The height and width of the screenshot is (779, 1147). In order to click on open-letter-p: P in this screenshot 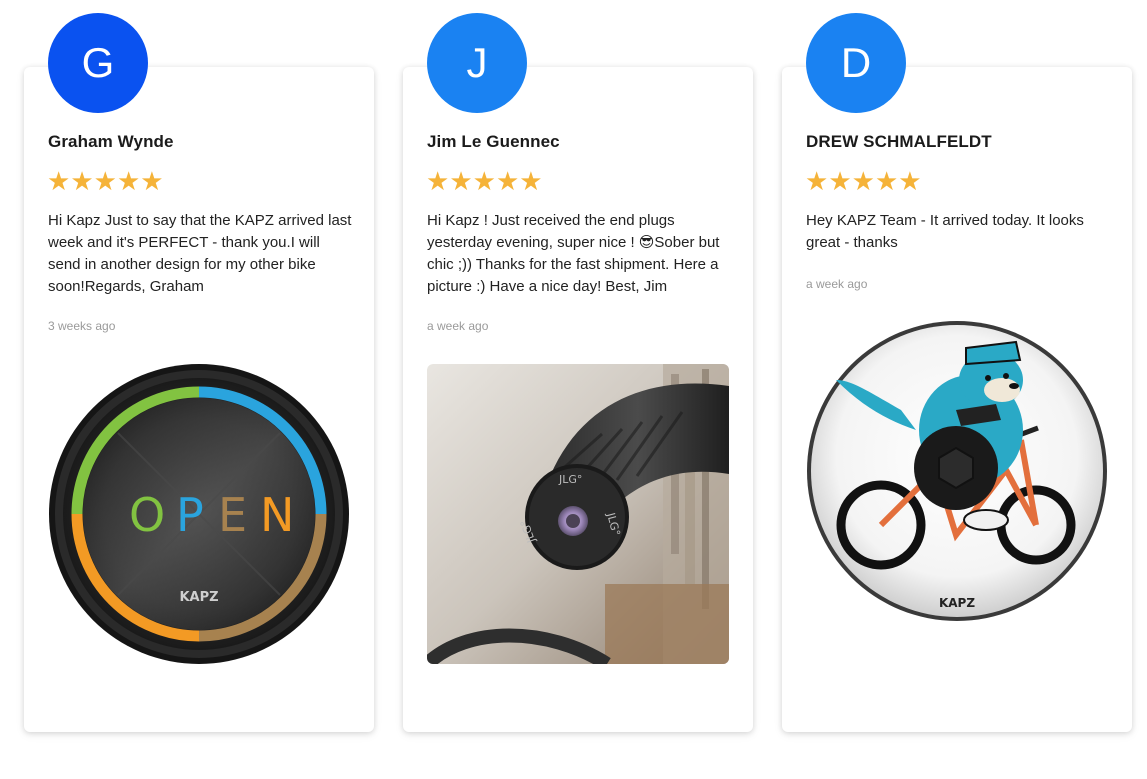, I will do `click(190, 515)`.